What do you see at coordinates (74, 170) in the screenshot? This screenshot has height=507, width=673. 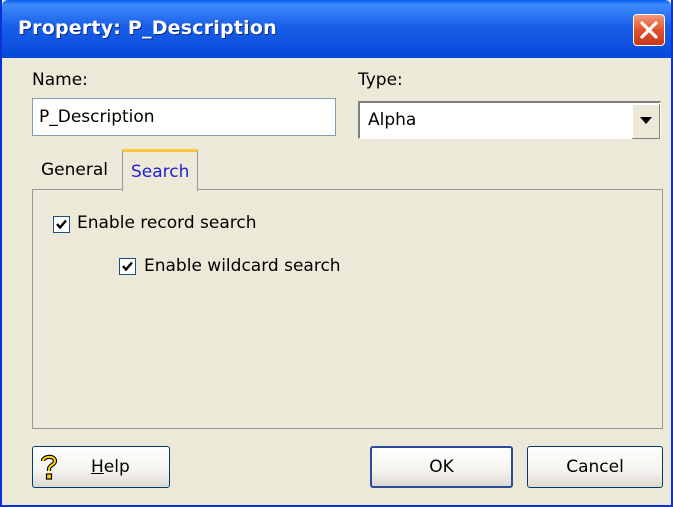 I see `tab-general: General` at bounding box center [74, 170].